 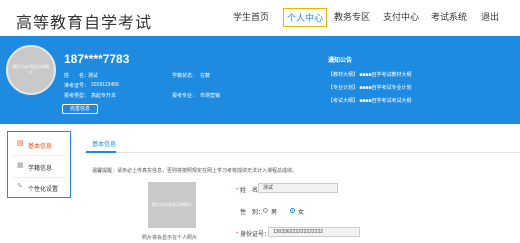 I want to click on gender-field-label: 性 别：, so click(x=252, y=213).